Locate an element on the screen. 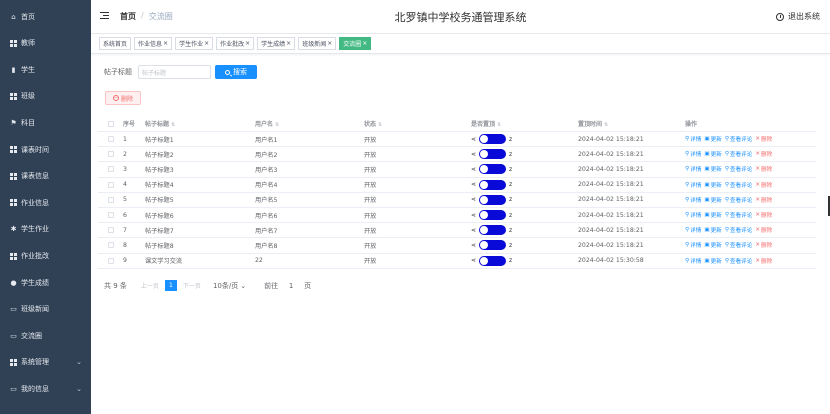 The width and height of the screenshot is (830, 414). tab-tag: 作业批改 × is located at coordinates (235, 43).